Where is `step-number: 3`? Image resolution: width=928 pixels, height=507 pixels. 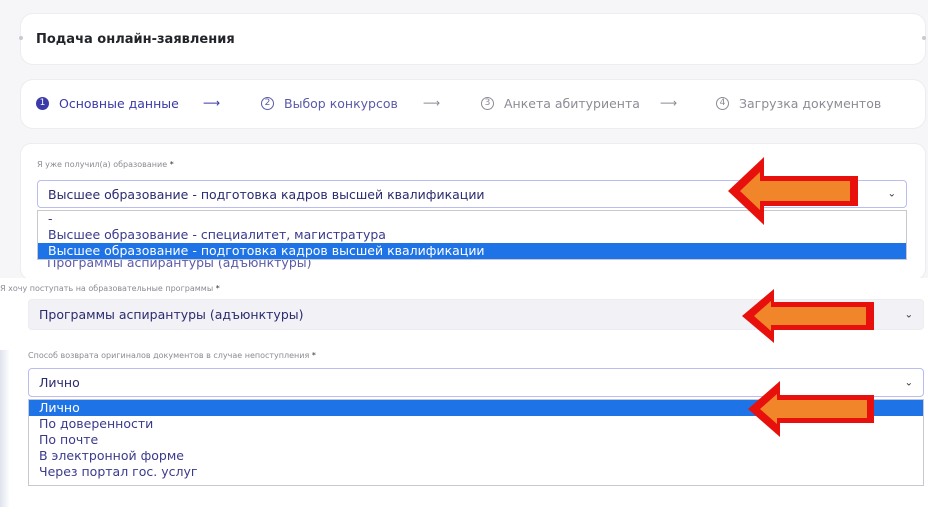
step-number: 3 is located at coordinates (487, 103).